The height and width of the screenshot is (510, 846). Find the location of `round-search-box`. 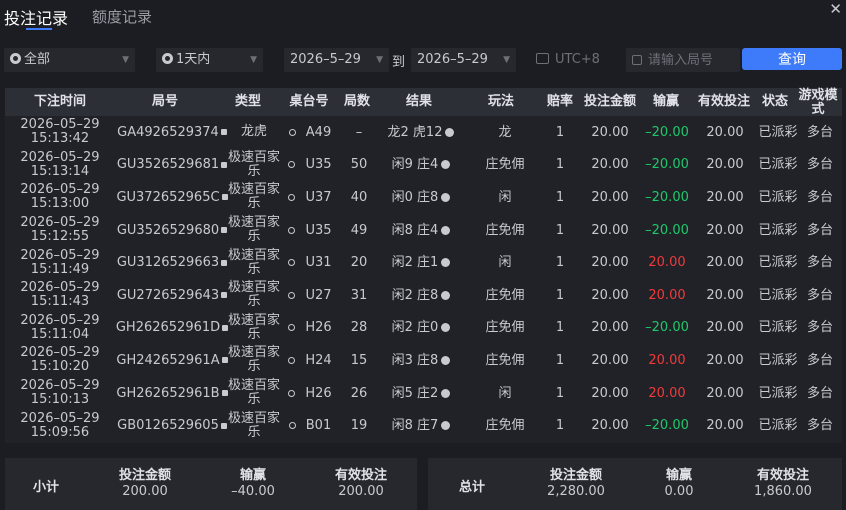

round-search-box is located at coordinates (683, 60).